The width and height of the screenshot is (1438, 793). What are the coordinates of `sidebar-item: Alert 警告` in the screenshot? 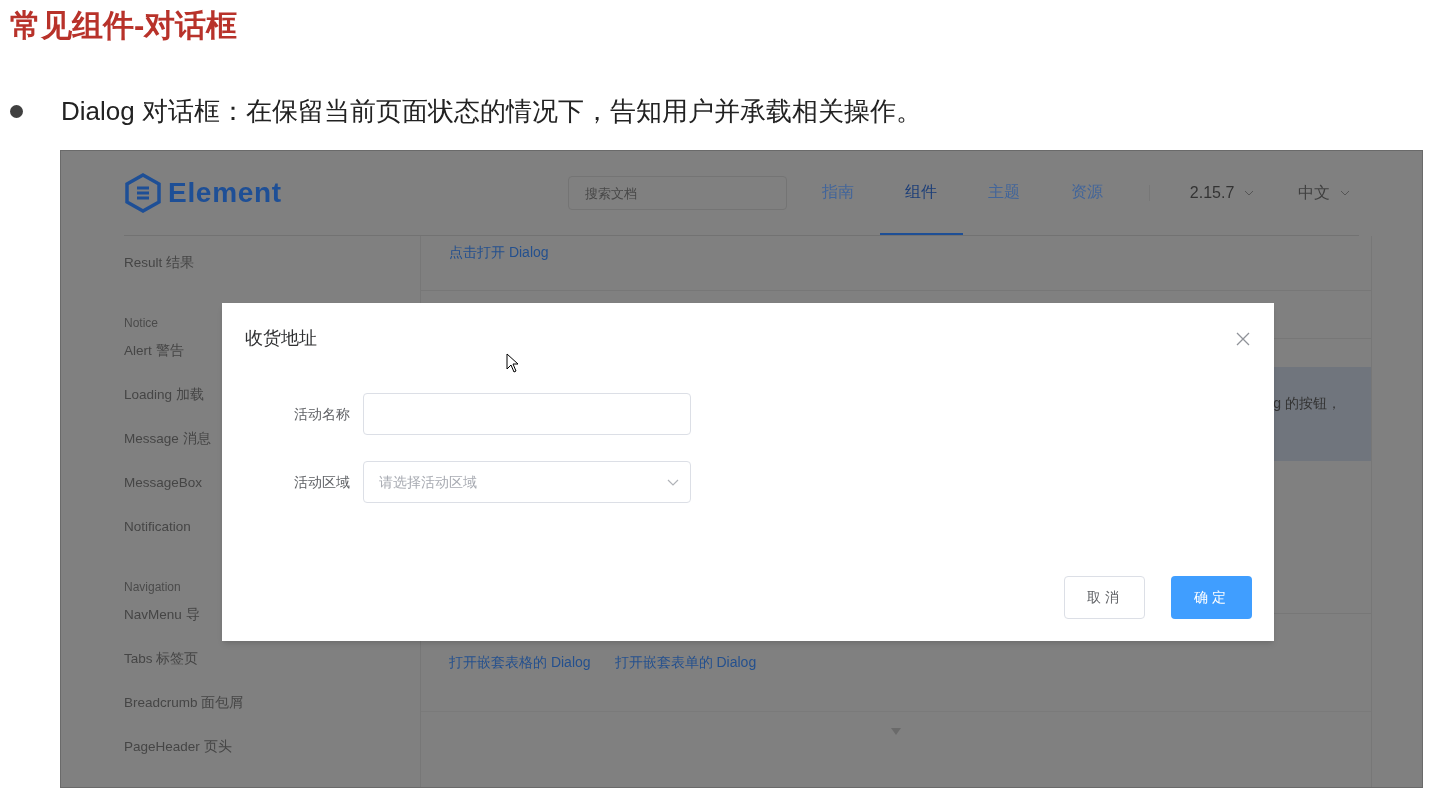 It's located at (154, 362).